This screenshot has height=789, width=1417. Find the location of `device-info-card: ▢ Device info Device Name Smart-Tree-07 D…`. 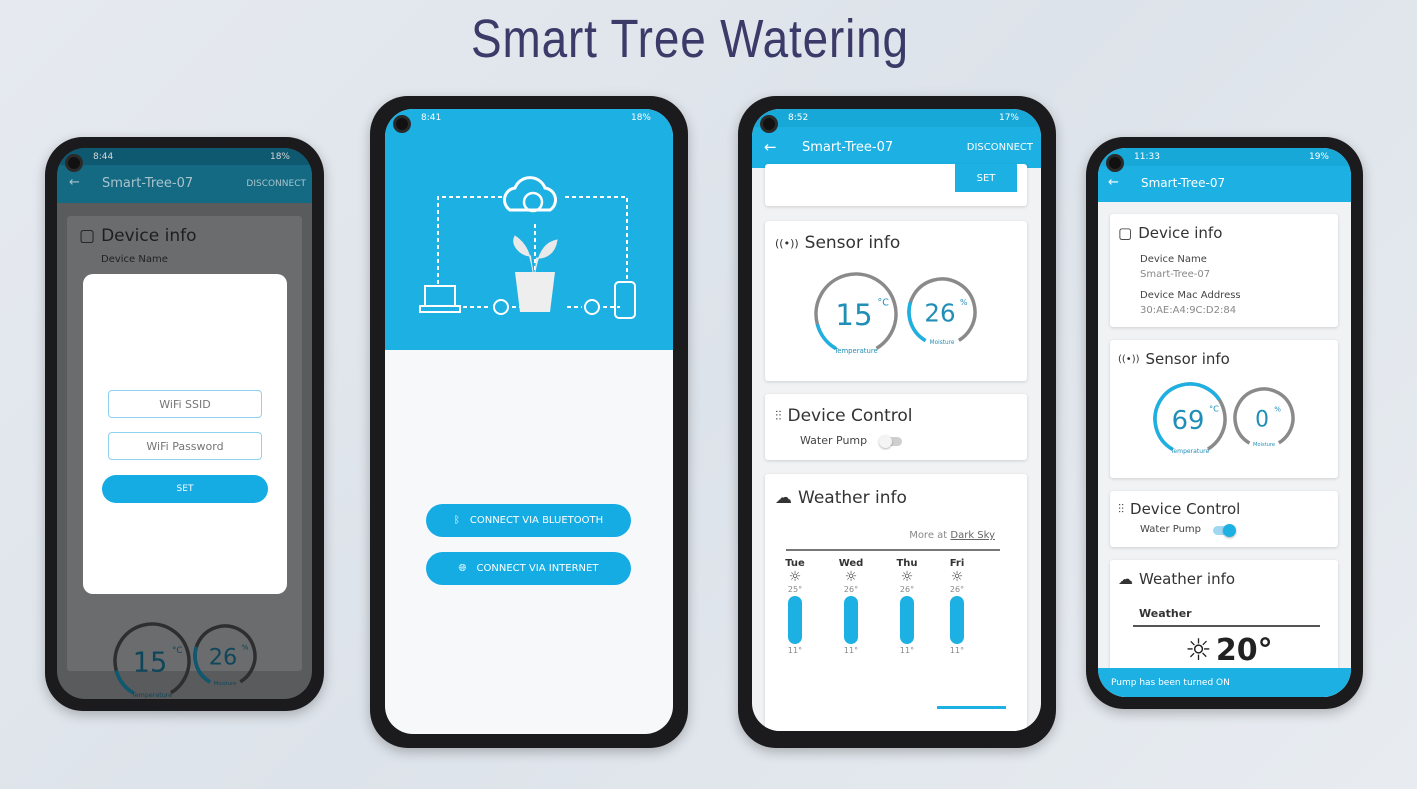

device-info-card: ▢ Device info Device Name Smart-Tree-07 D… is located at coordinates (1224, 270).